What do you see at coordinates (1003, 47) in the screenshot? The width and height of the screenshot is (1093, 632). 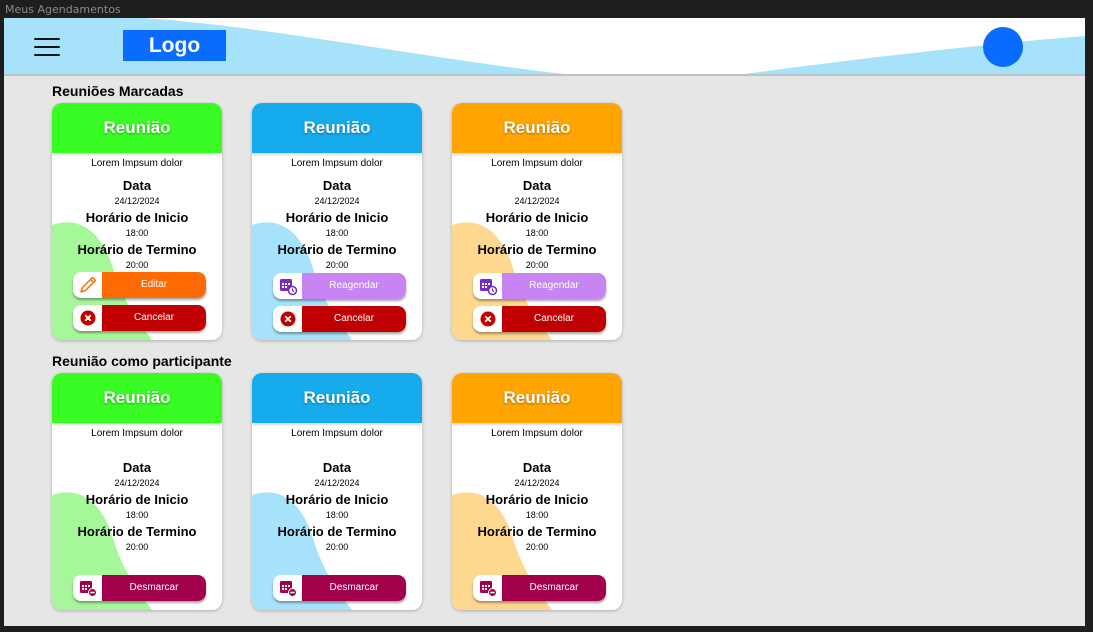 I see `avatar` at bounding box center [1003, 47].